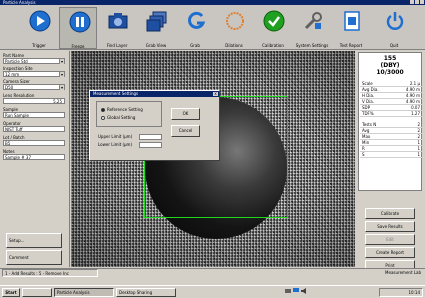 The image size is (425, 298). I want to click on radio-label: Reference Setting, so click(125, 109).